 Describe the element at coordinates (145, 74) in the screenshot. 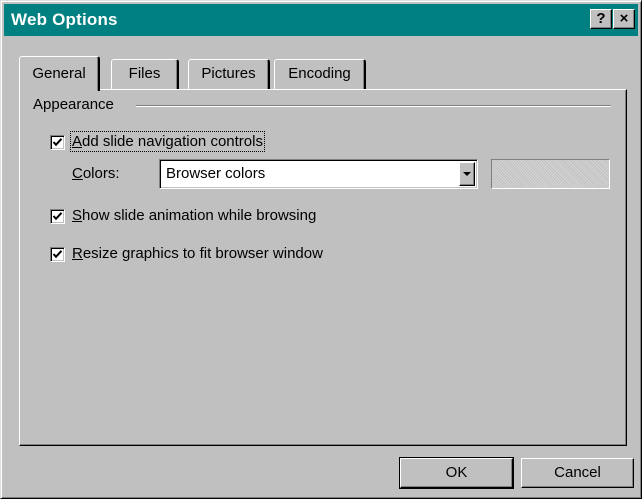

I see `tab-files: Files` at that location.